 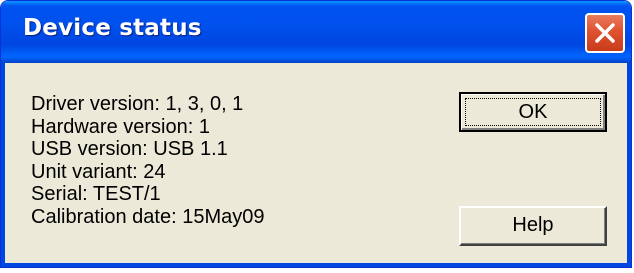 I want to click on window-border-bottom, so click(x=316, y=265).